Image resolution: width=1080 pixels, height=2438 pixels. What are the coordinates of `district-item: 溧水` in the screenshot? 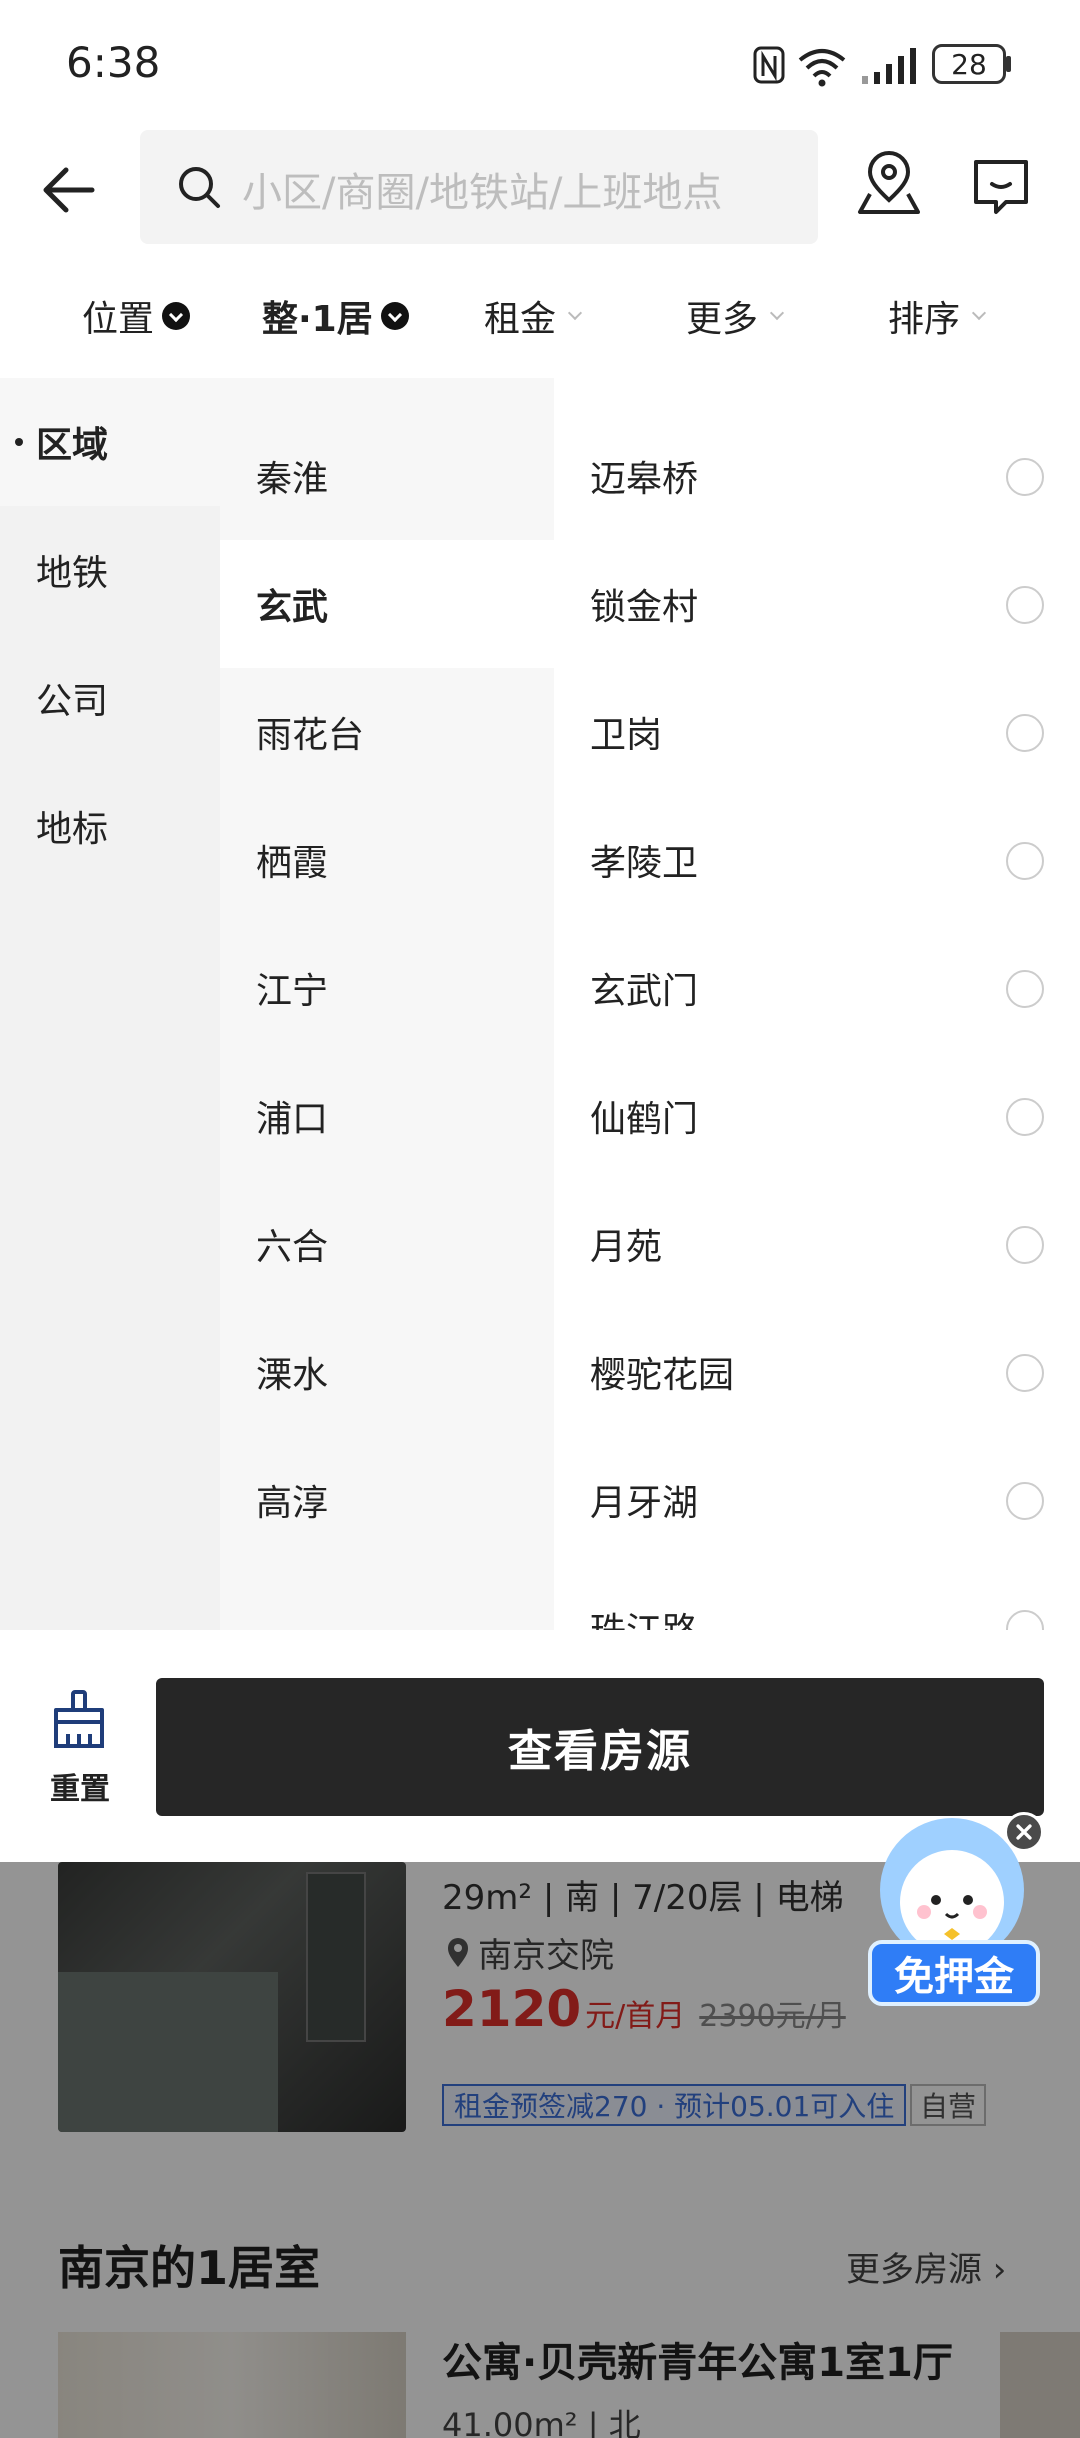 It's located at (387, 1372).